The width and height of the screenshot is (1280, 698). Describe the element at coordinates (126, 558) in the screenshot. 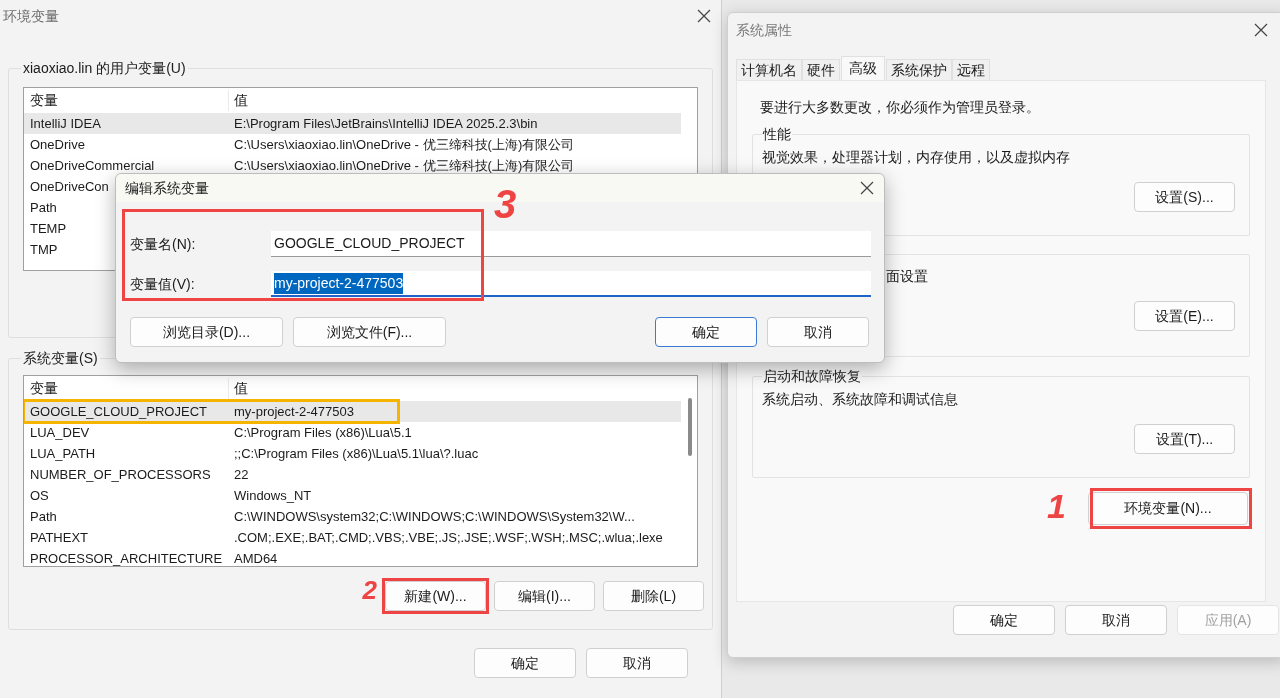

I see `variable-name: PROCESSOR_ARCHITECTURE` at that location.